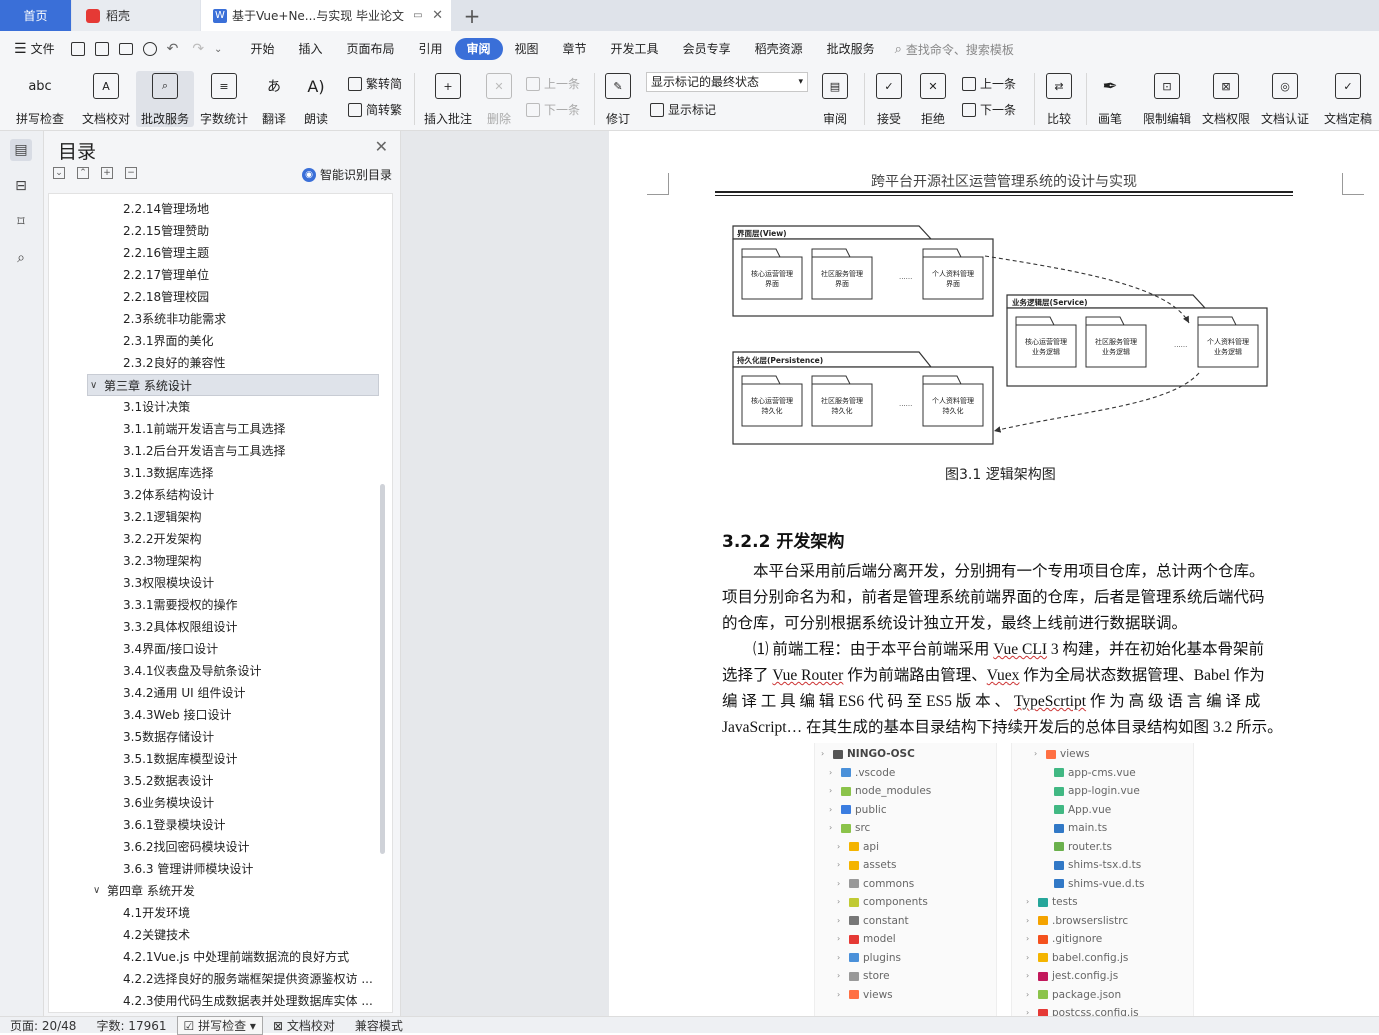 The height and width of the screenshot is (1035, 1379). What do you see at coordinates (254, 825) in the screenshot?
I see `toc-item: 3.6.1登录模块设计` at bounding box center [254, 825].